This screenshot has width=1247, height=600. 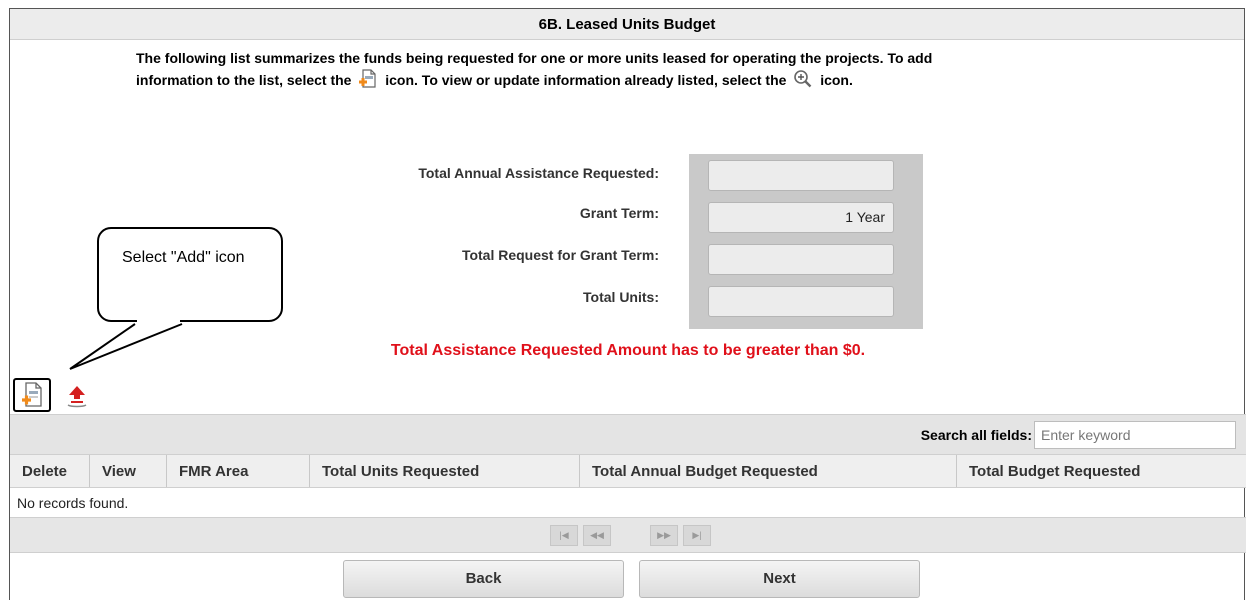 I want to click on summary-panel: 1 Year, so click(x=806, y=241).